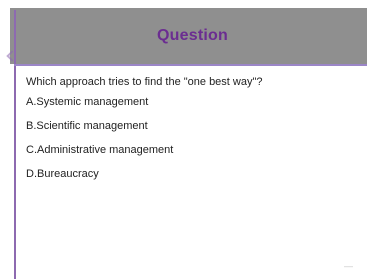 This screenshot has width=367, height=279. I want to click on slide-number-mark: —, so click(348, 266).